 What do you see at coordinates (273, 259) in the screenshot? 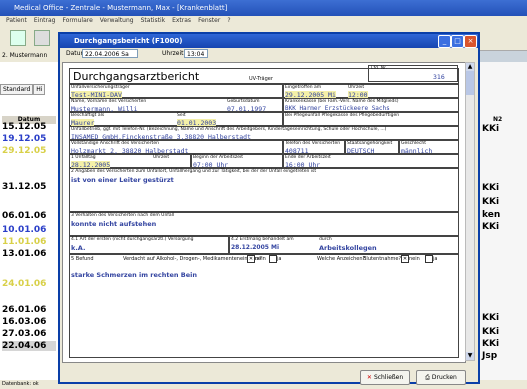
I see `verdacht-ja-checkbox` at bounding box center [273, 259].